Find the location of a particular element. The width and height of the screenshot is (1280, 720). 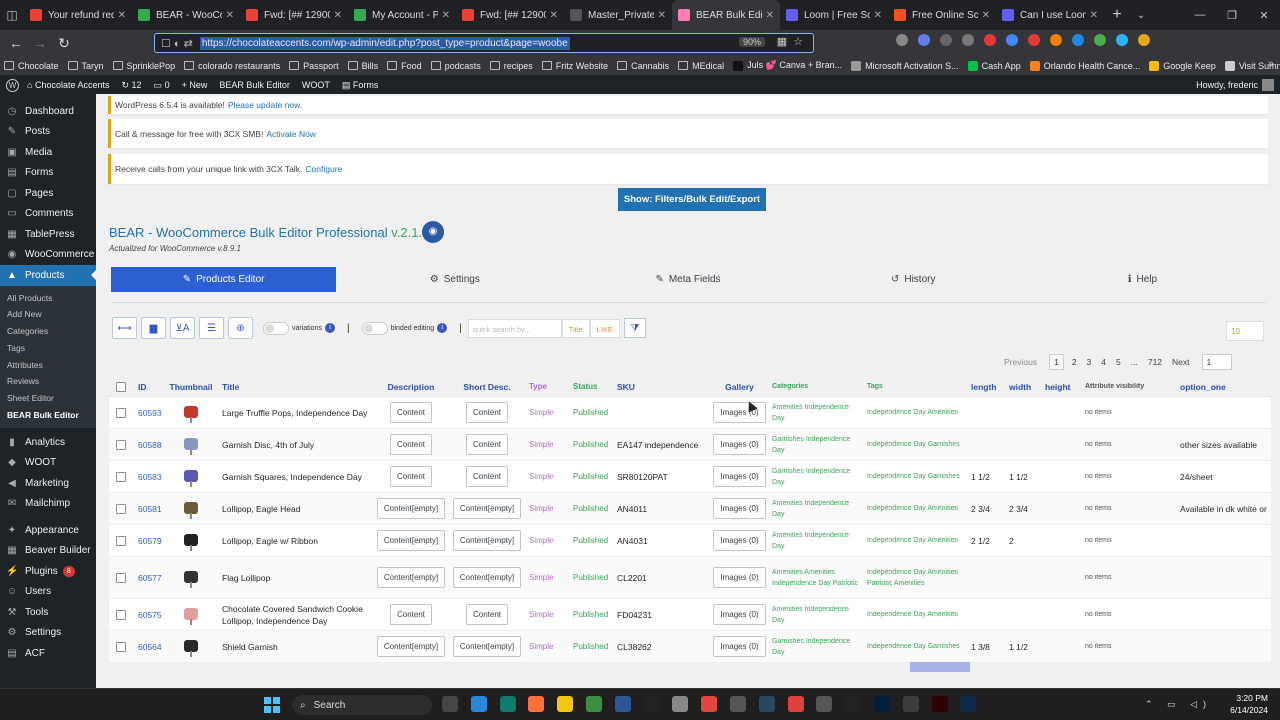

tags-cell: Independence Day Garnishes is located at coordinates (915, 646).